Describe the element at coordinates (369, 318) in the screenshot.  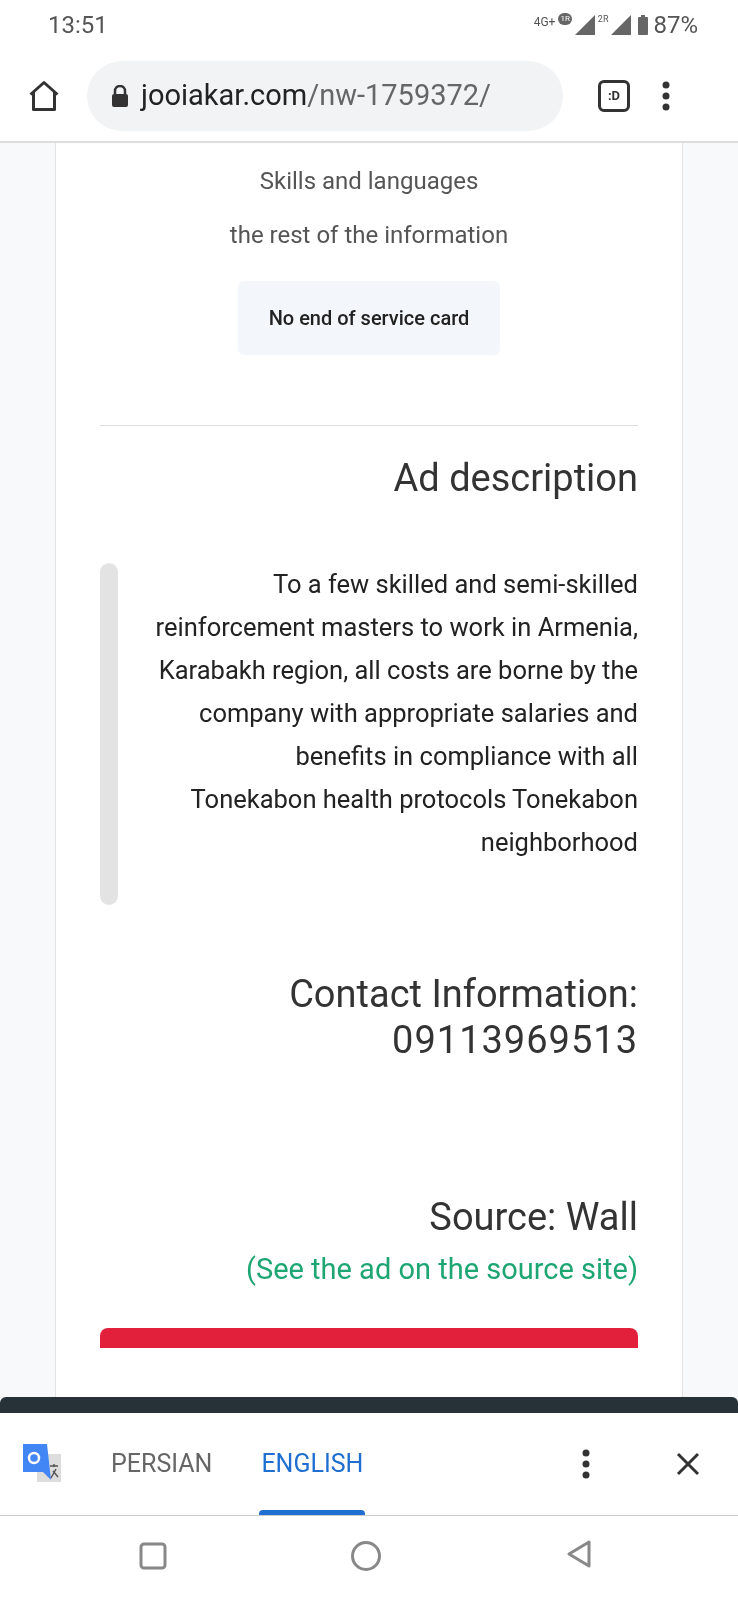
I see `info-chip: No end of service card` at that location.